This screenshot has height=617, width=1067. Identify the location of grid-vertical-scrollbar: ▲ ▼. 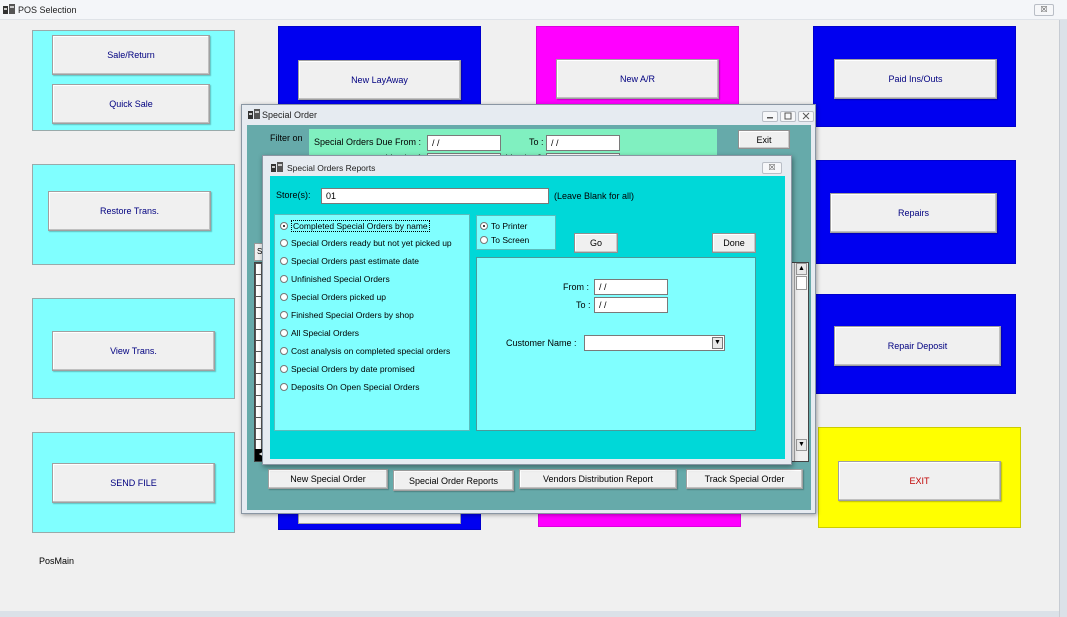
(801, 362).